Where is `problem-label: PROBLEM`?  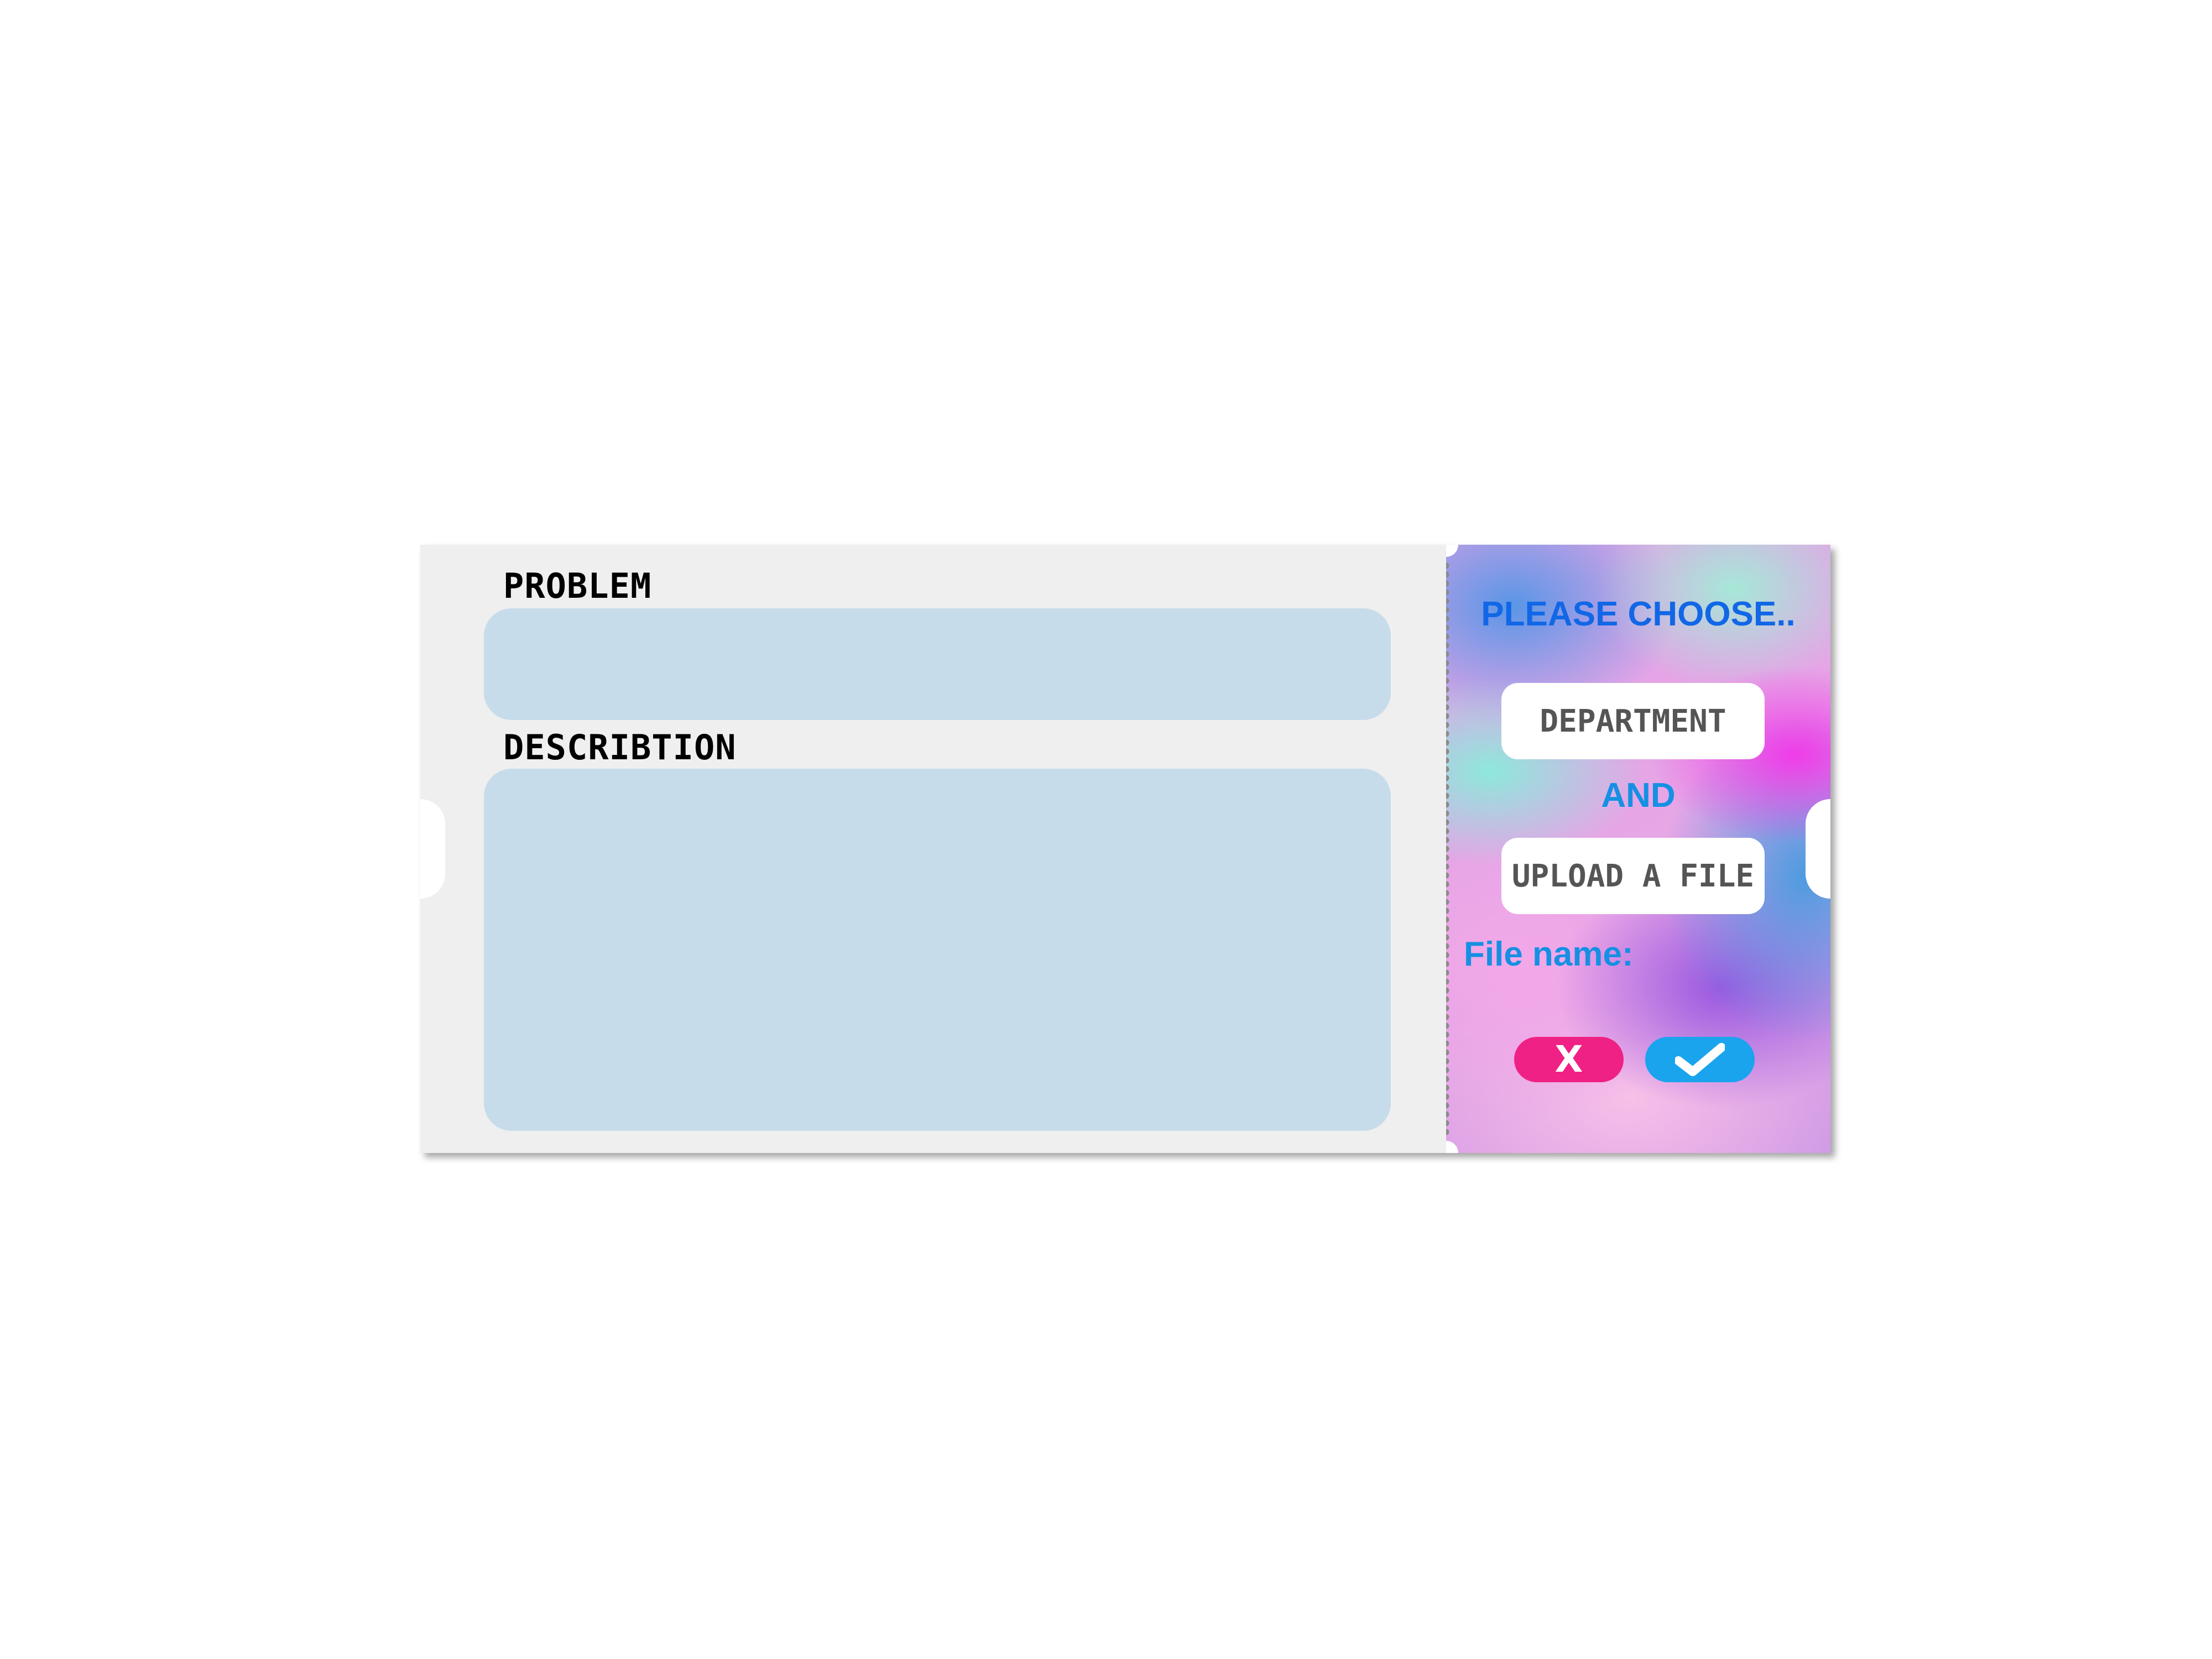 problem-label: PROBLEM is located at coordinates (578, 586).